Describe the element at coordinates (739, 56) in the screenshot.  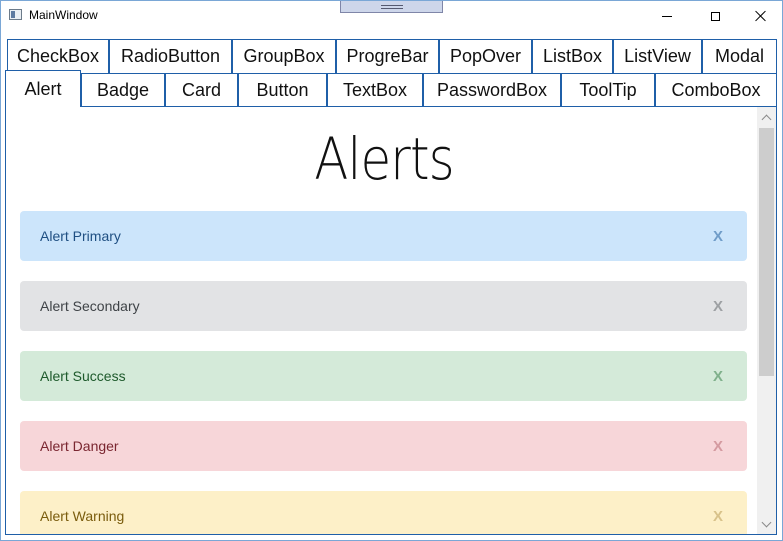
I see `tab-modal: Modal` at that location.